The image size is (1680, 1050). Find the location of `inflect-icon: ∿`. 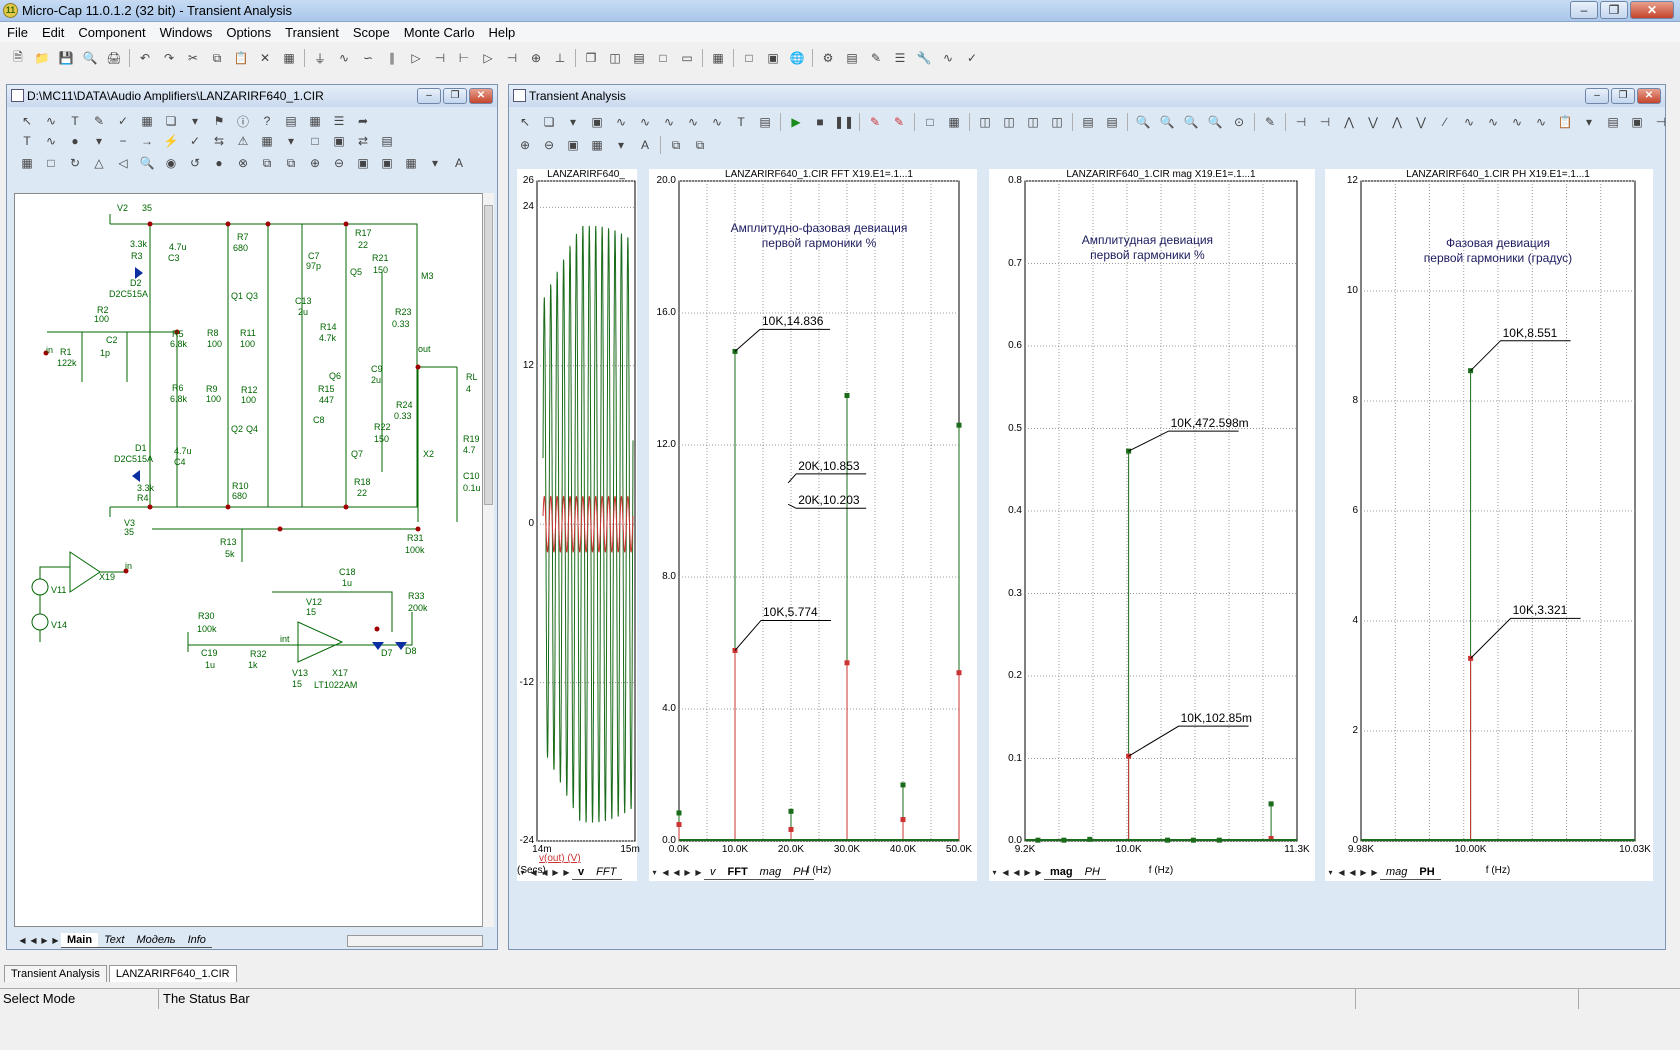

inflect-icon: ∿ is located at coordinates (1469, 122).